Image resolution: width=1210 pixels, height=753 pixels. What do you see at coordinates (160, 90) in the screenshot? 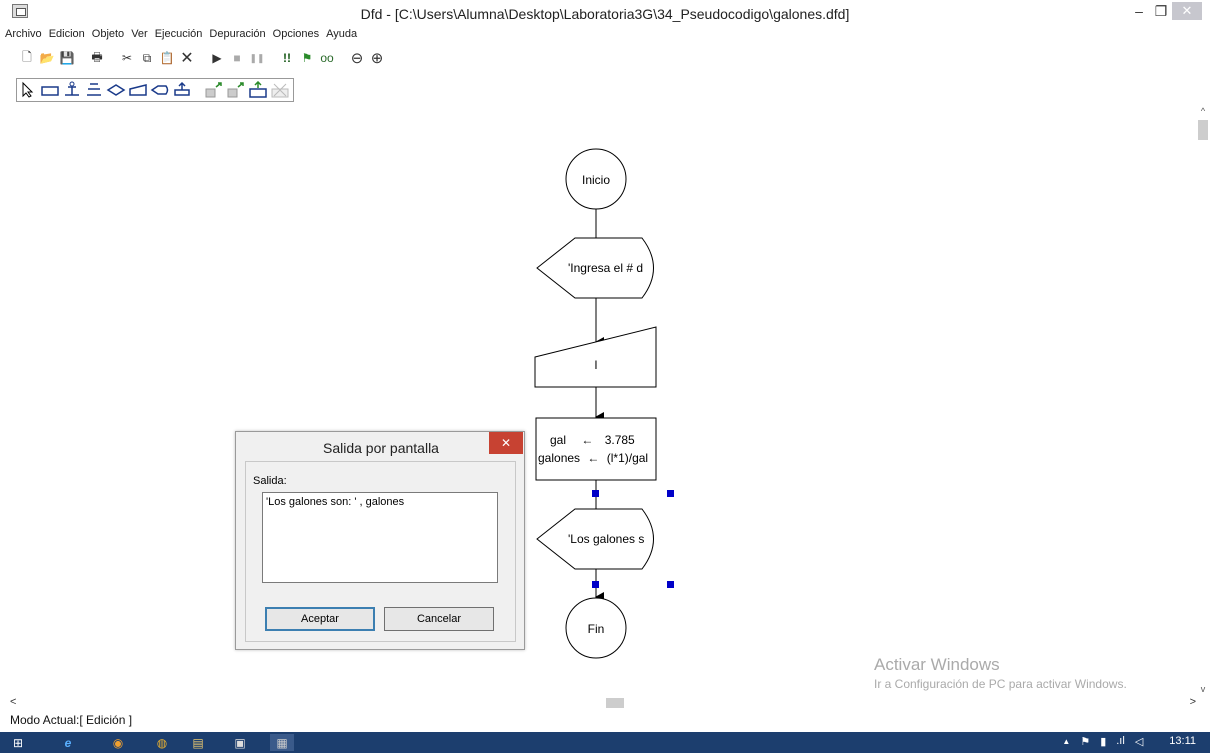
I see `output-shape-icon` at bounding box center [160, 90].